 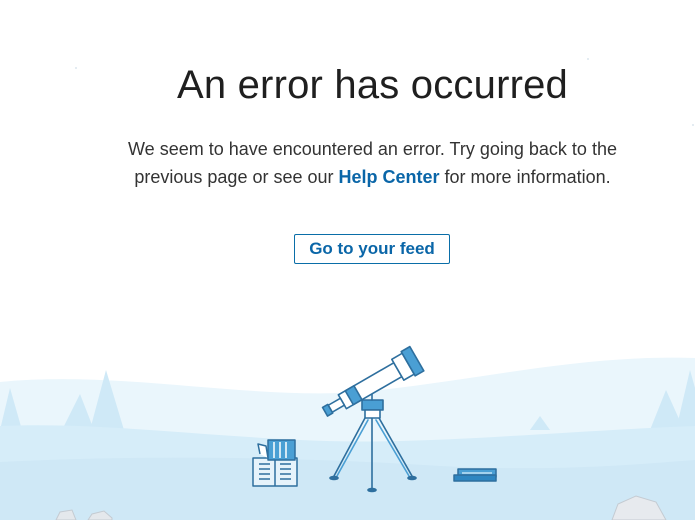 What do you see at coordinates (372, 85) in the screenshot?
I see `page-title: An error has occurred` at bounding box center [372, 85].